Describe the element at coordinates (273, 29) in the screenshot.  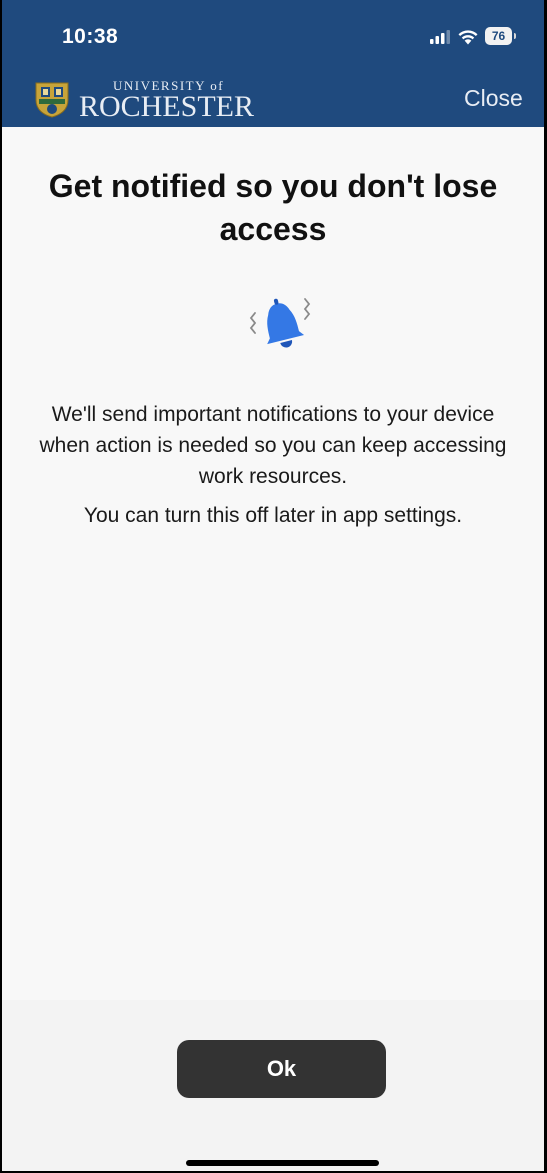
I see `status-bar: 10:38 76` at that location.